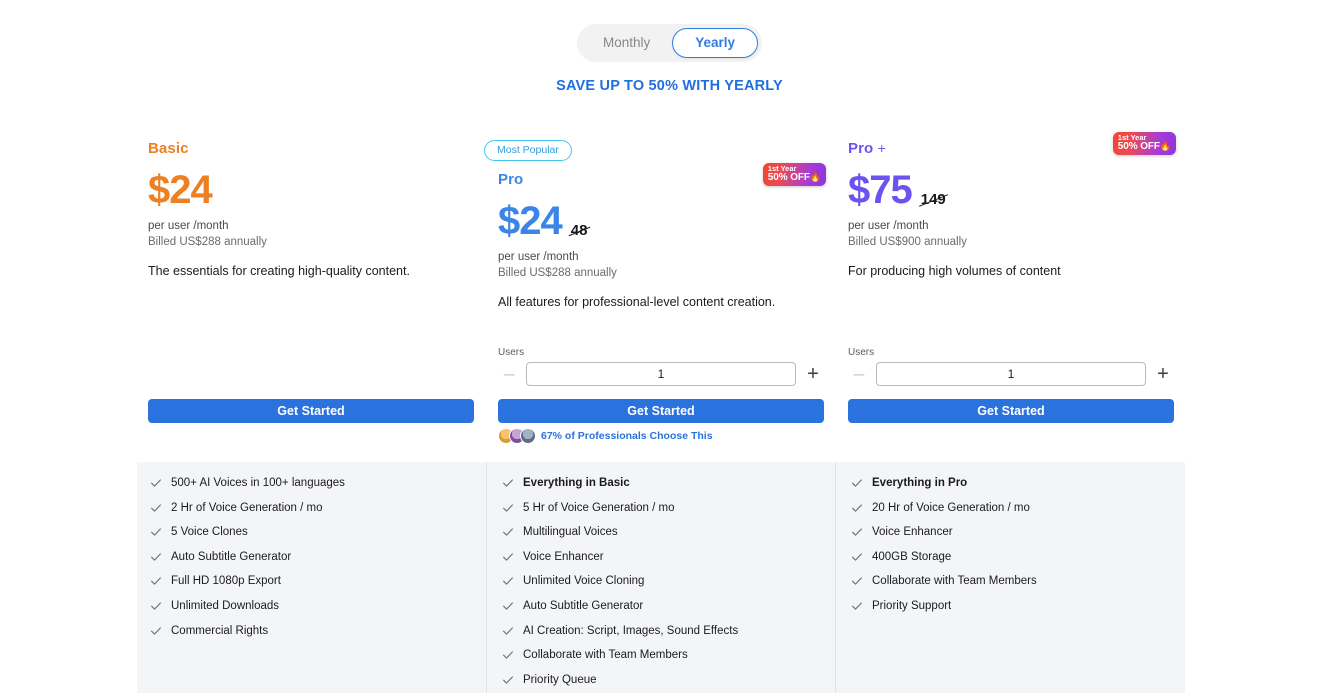 The width and height of the screenshot is (1339, 693). Describe the element at coordinates (715, 43) in the screenshot. I see `toggle-option-yearly: Yearly` at that location.